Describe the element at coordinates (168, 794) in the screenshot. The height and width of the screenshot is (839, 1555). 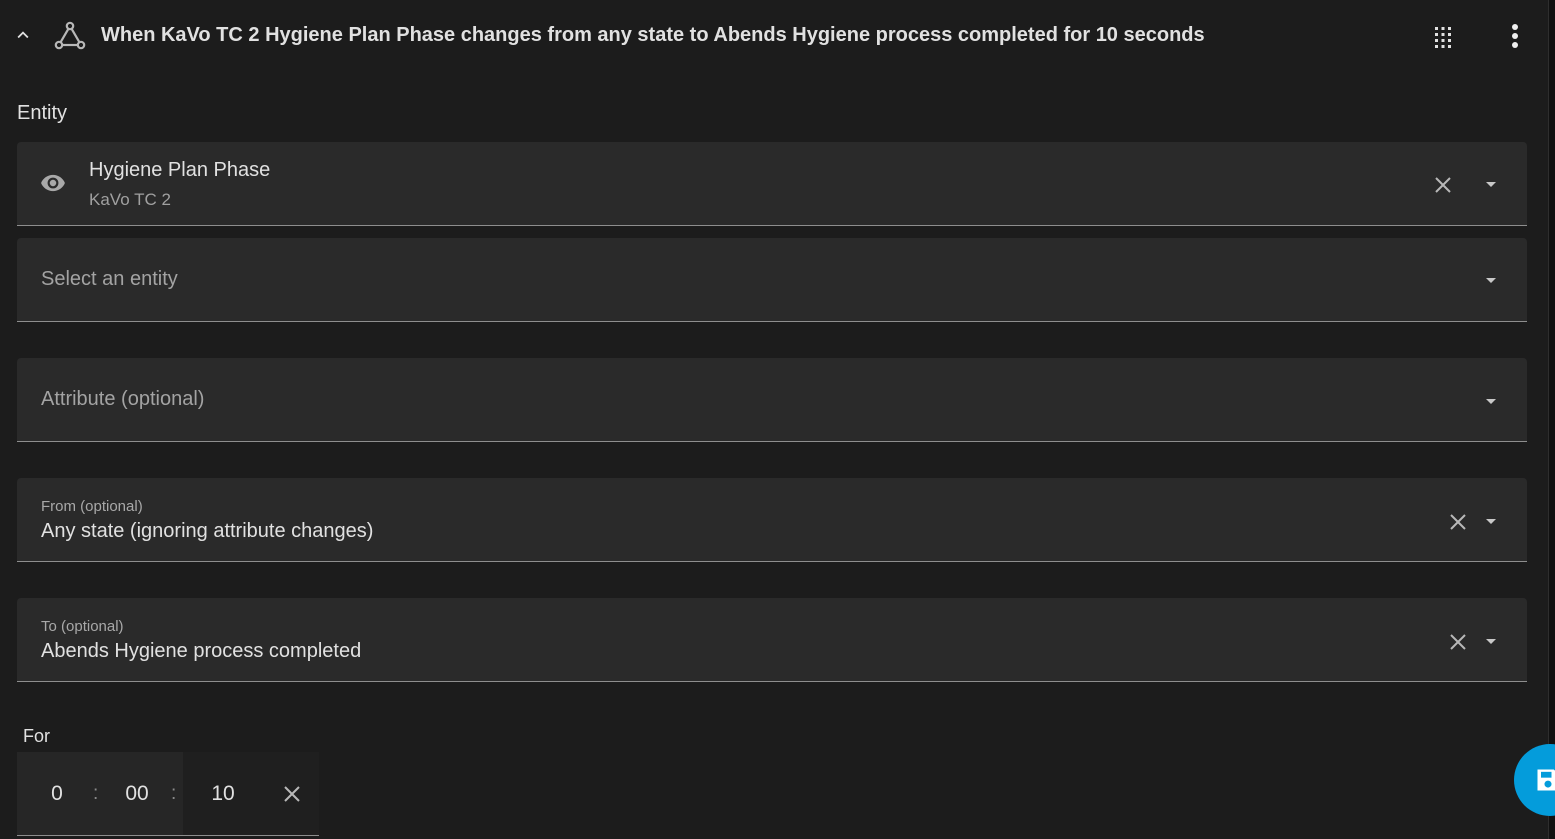
I see `duration-input: 0 : 00 : 10` at that location.